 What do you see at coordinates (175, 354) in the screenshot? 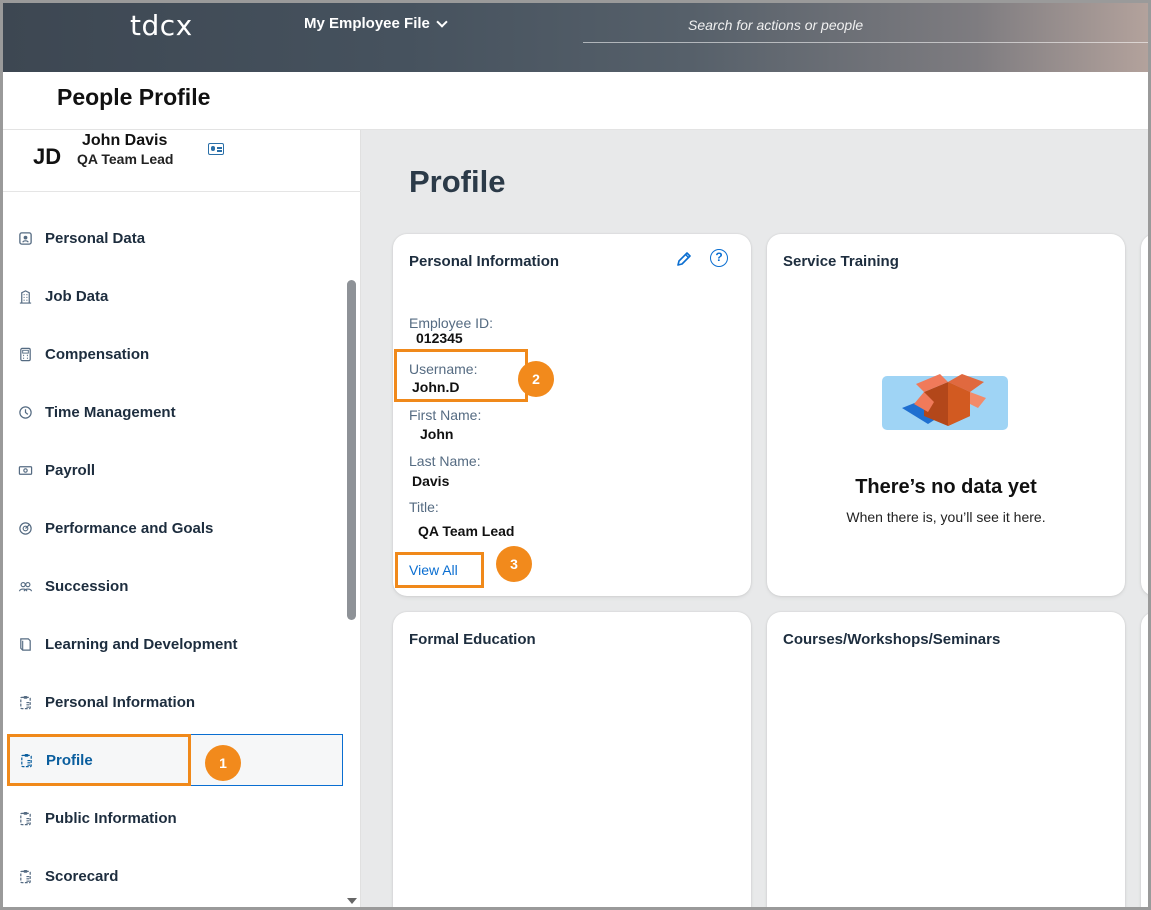
I see `sidebar-item-compensation: Compensation` at bounding box center [175, 354].